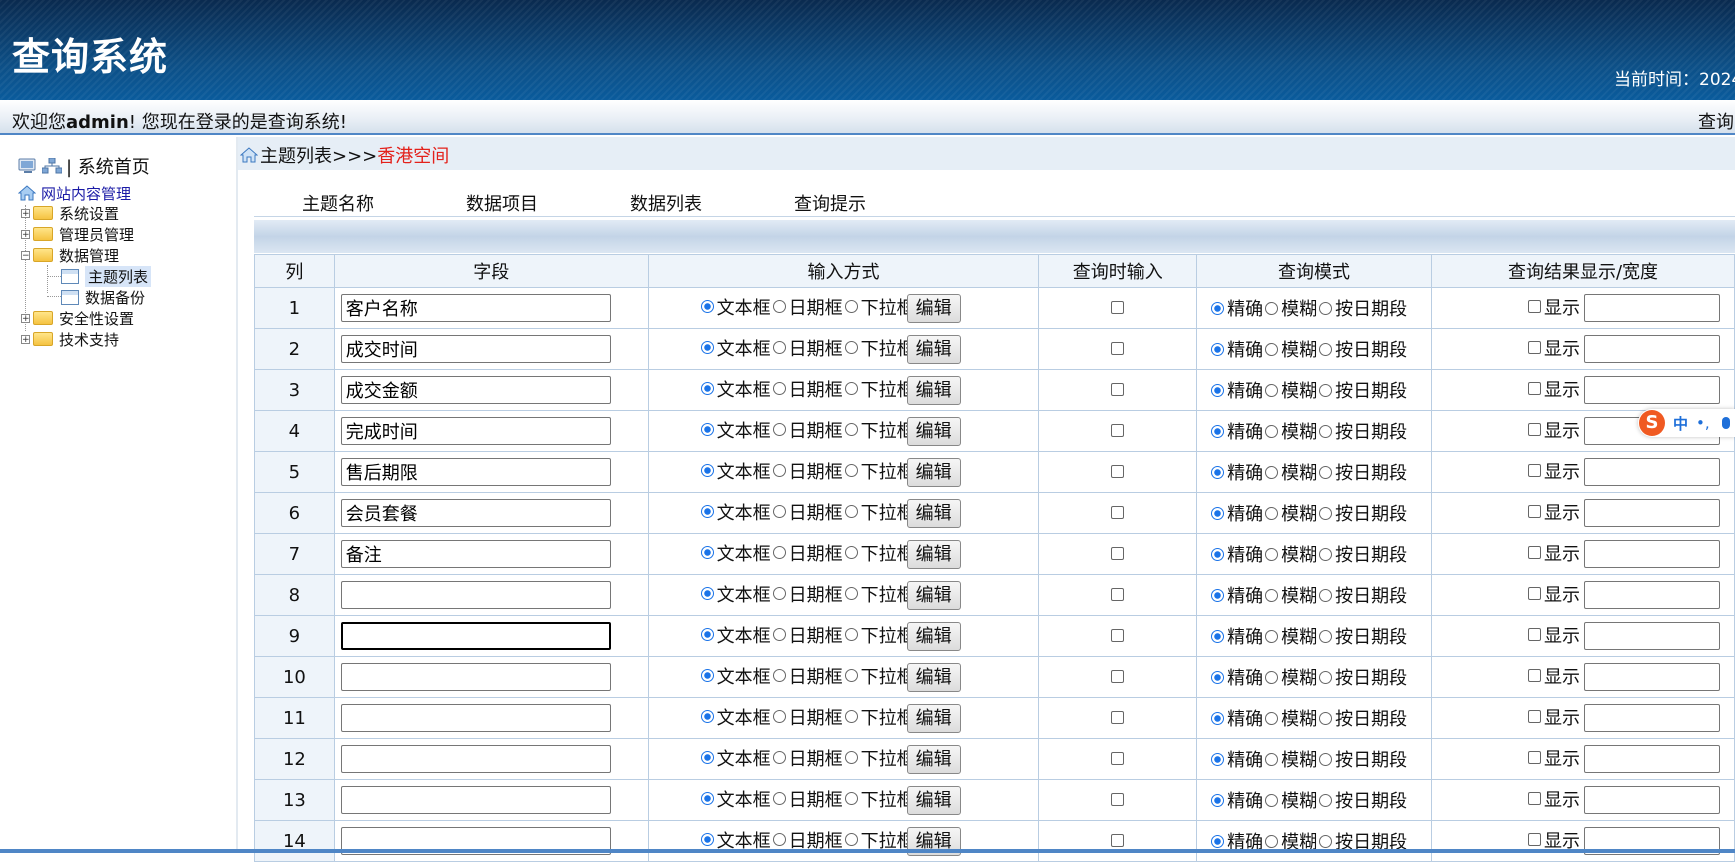 The height and width of the screenshot is (862, 1735). What do you see at coordinates (103, 297) in the screenshot?
I see `tree-item-data-backup: 数据备份` at bounding box center [103, 297].